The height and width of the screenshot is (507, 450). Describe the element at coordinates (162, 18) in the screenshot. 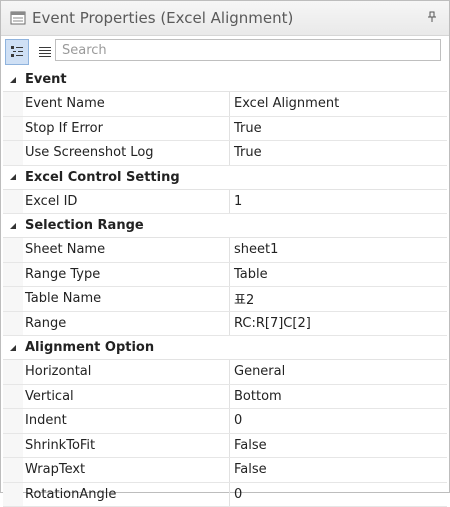

I see `window-title: Event Properties (Excel Alignment)` at that location.